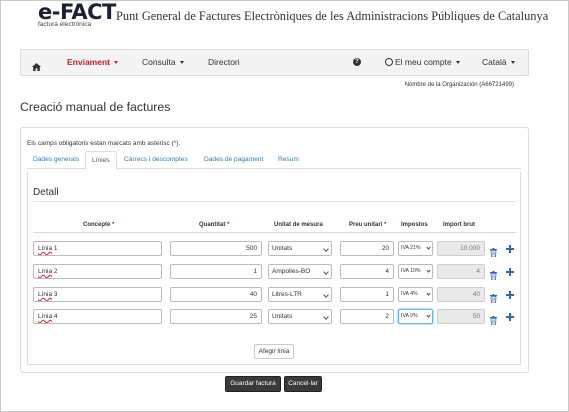 This screenshot has width=569, height=412. I want to click on col-header-concept: Concepte *, so click(99, 225).